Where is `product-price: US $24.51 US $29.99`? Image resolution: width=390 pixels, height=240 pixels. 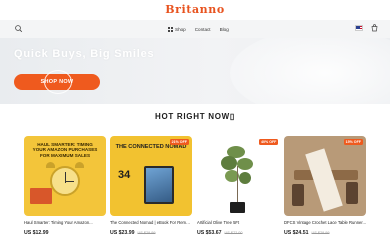
product-price: US $24.51 US $29.99 is located at coordinates (325, 233).